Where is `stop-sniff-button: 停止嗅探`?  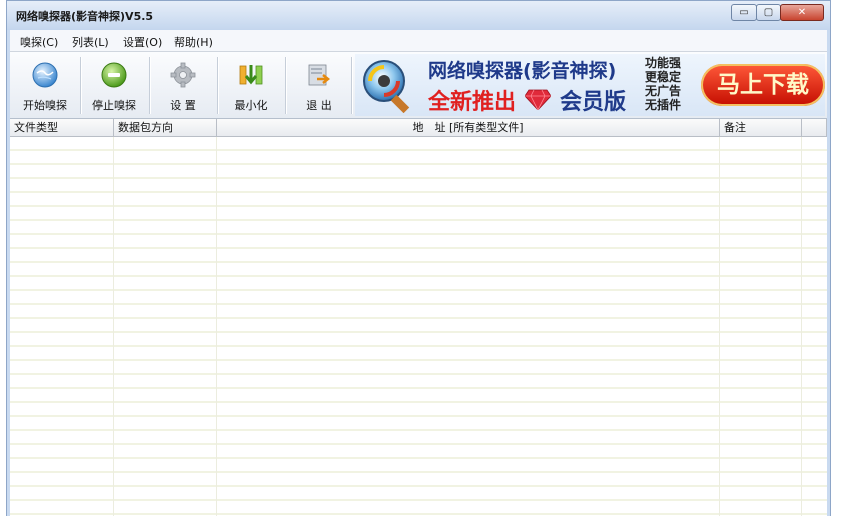 stop-sniff-button: 停止嗅探 is located at coordinates (114, 85).